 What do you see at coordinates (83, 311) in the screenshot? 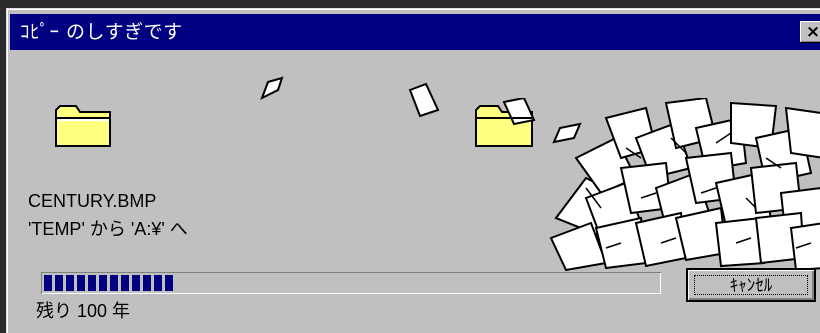
I see `time-remaining-label: 残り 100 年` at bounding box center [83, 311].